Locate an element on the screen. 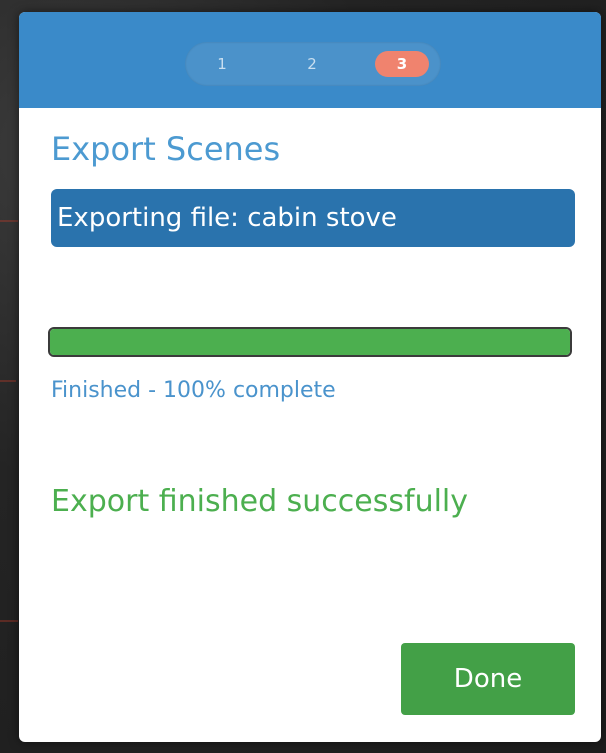  progress-status-text: Finished - 100% complete is located at coordinates (193, 390).